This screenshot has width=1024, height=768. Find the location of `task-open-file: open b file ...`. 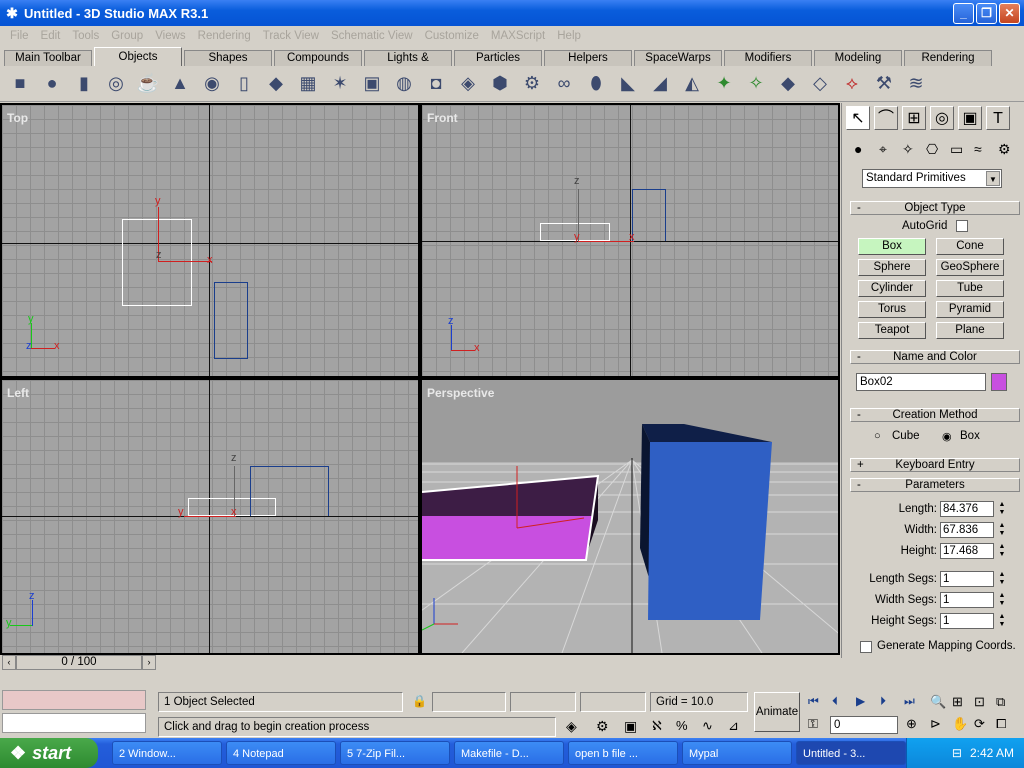

task-open-file: open b file ... is located at coordinates (623, 753).